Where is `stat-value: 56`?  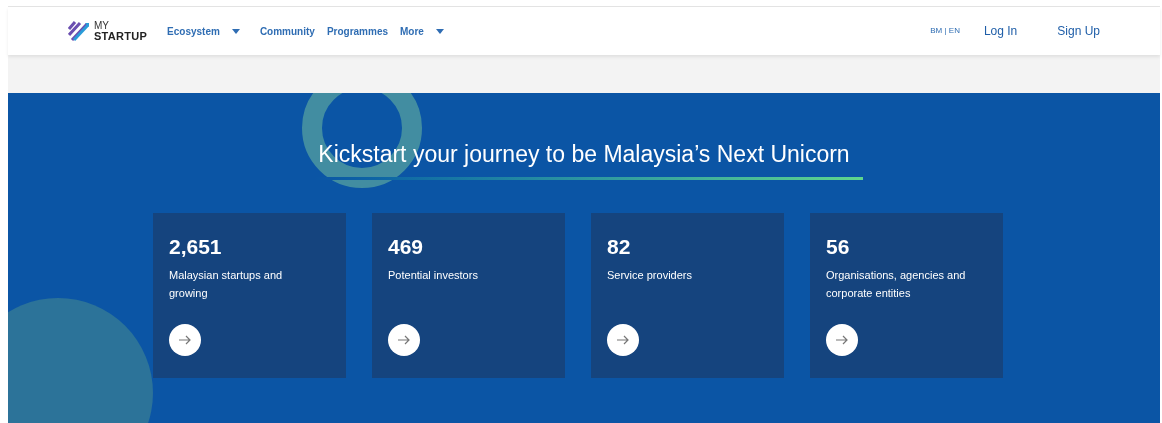 stat-value: 56 is located at coordinates (838, 246).